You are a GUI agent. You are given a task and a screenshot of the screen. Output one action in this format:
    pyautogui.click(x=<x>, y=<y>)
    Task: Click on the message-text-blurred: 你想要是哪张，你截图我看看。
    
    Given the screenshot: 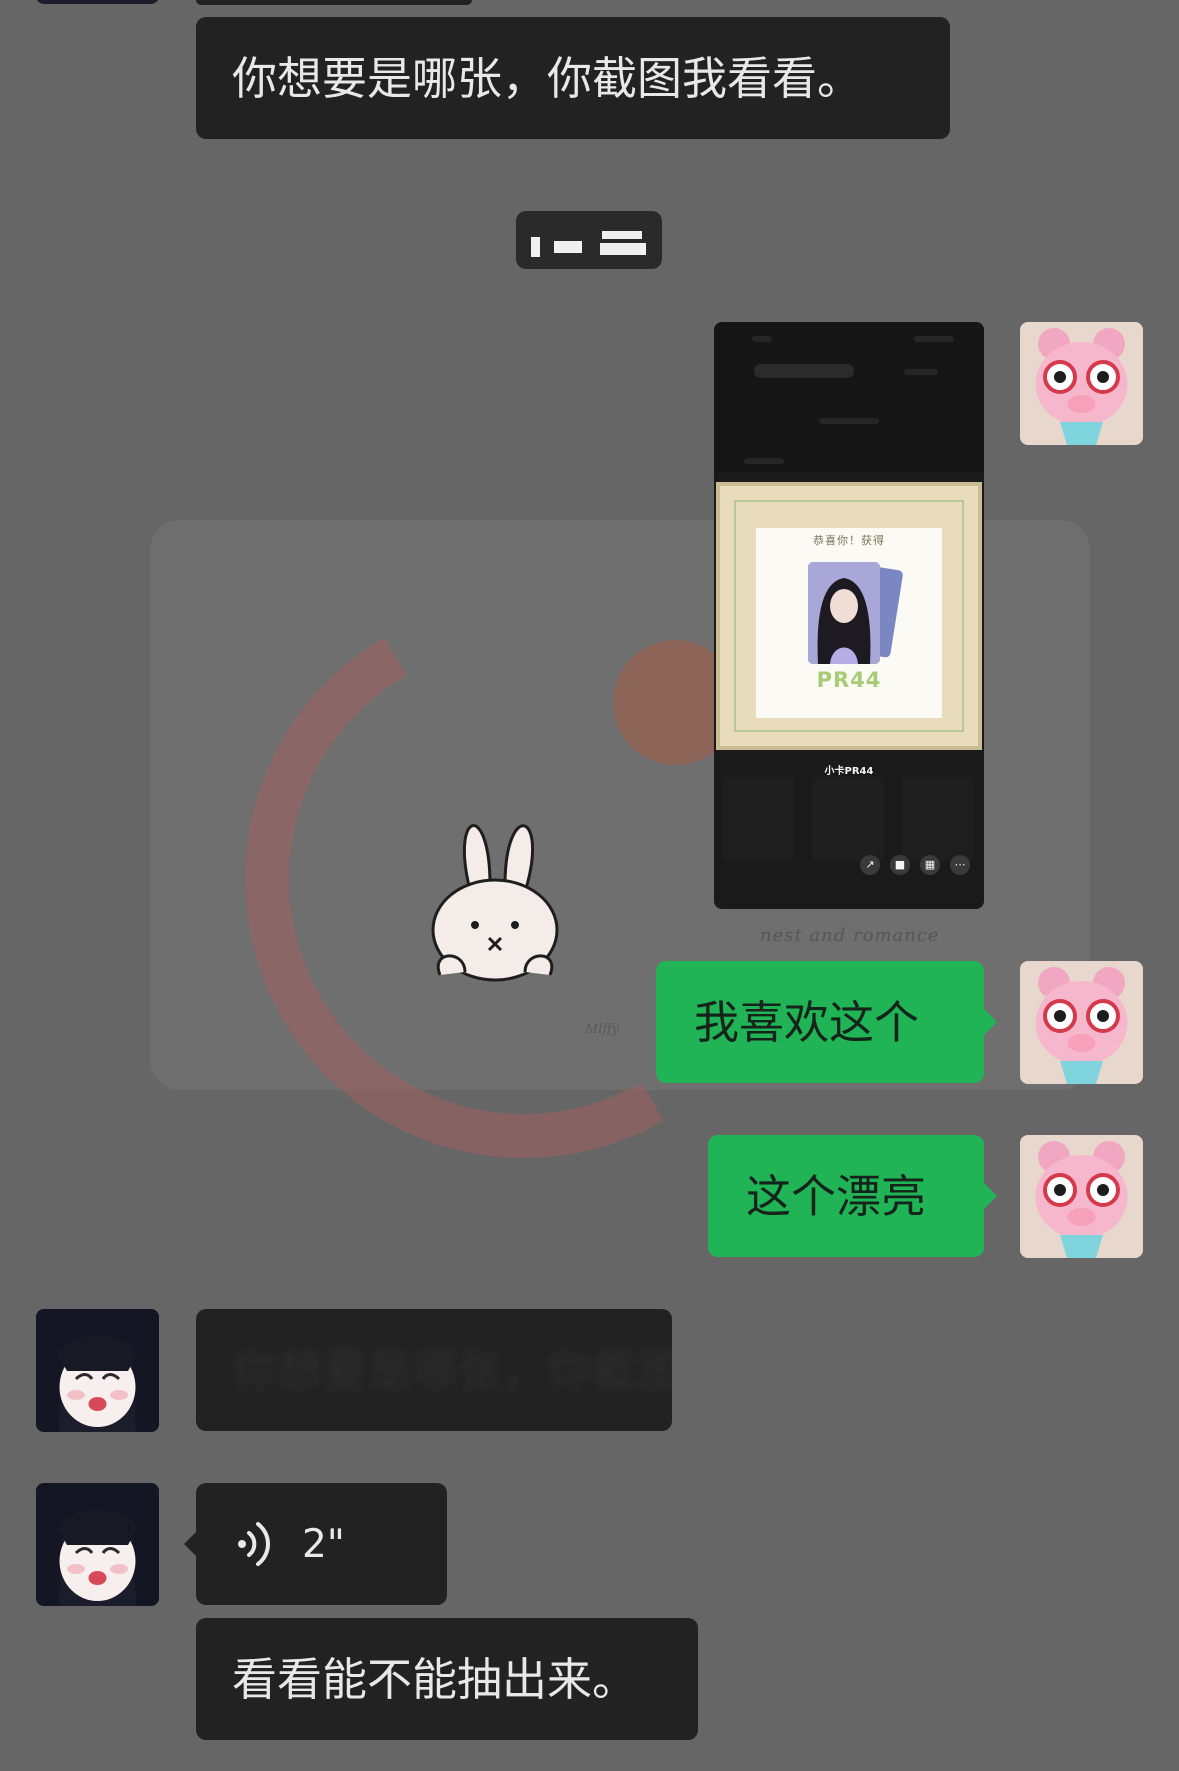 What is the action you would take?
    pyautogui.click(x=452, y=1370)
    